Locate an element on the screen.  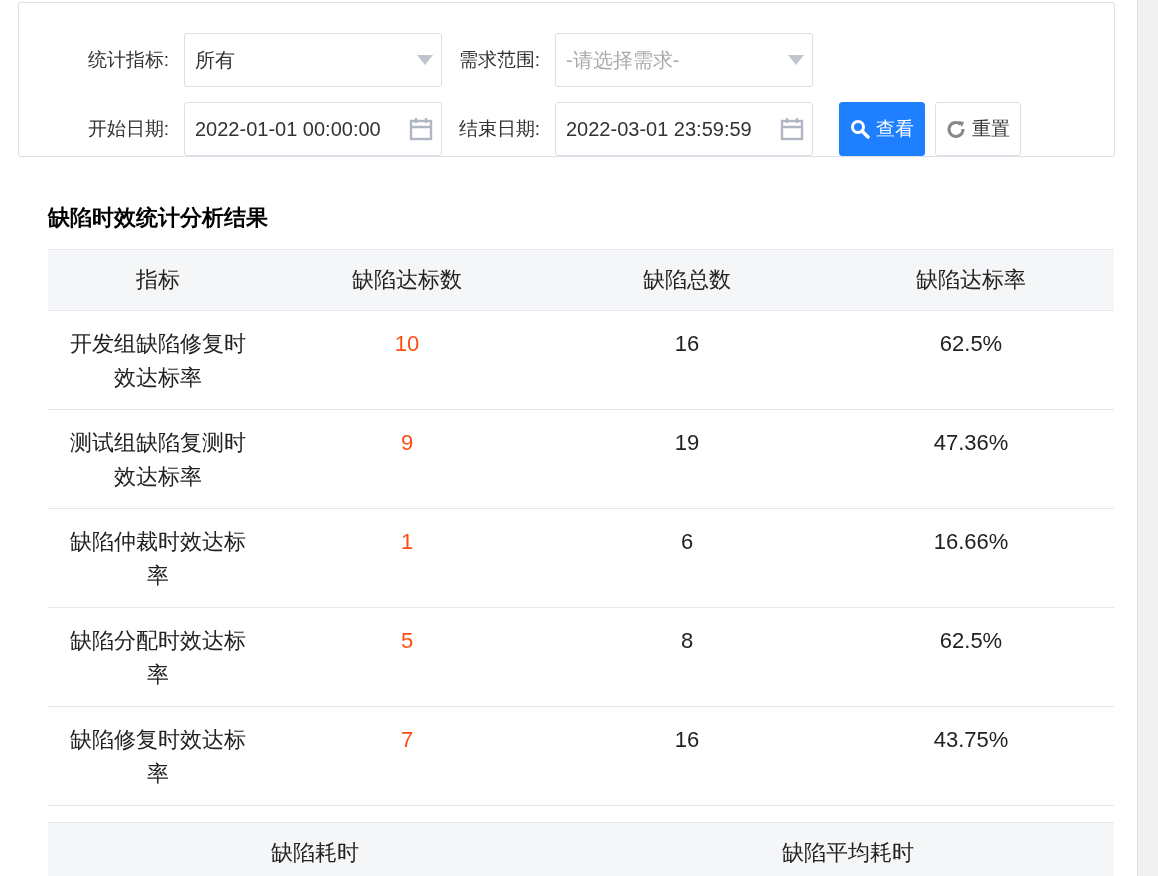
search-icon is located at coordinates (860, 129).